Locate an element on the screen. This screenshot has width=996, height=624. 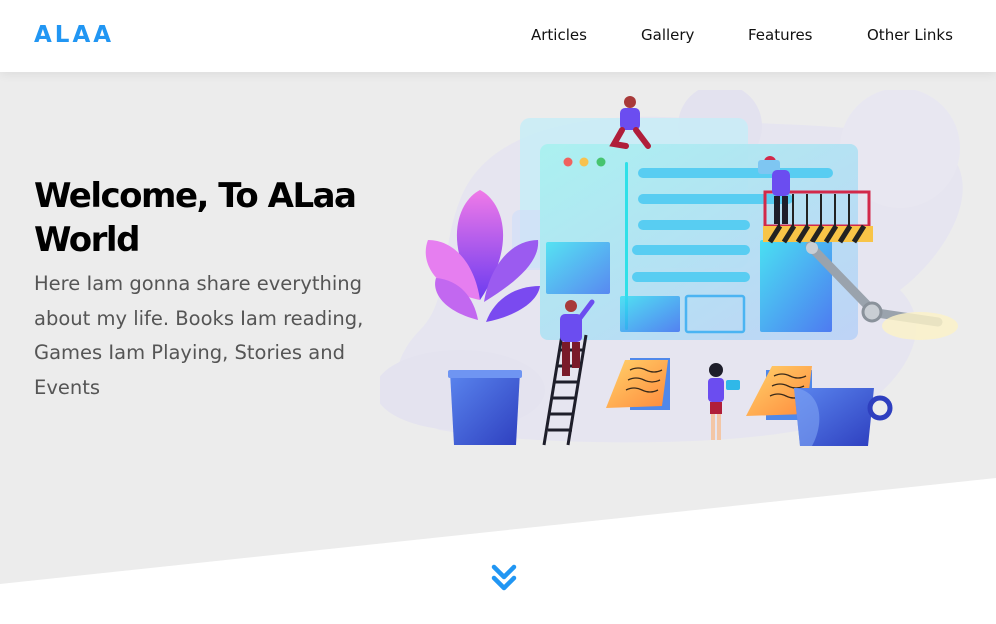
mug-graphic is located at coordinates (843, 417).